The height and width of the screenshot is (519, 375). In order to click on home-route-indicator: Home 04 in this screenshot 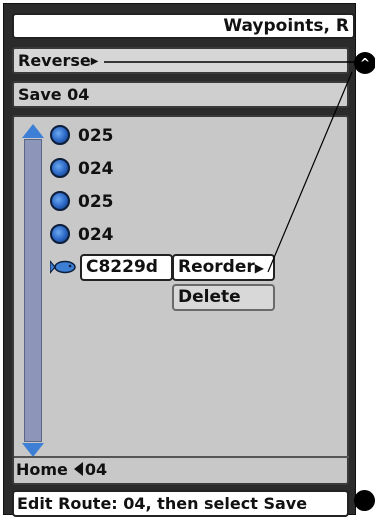, I will do `click(181, 468)`.